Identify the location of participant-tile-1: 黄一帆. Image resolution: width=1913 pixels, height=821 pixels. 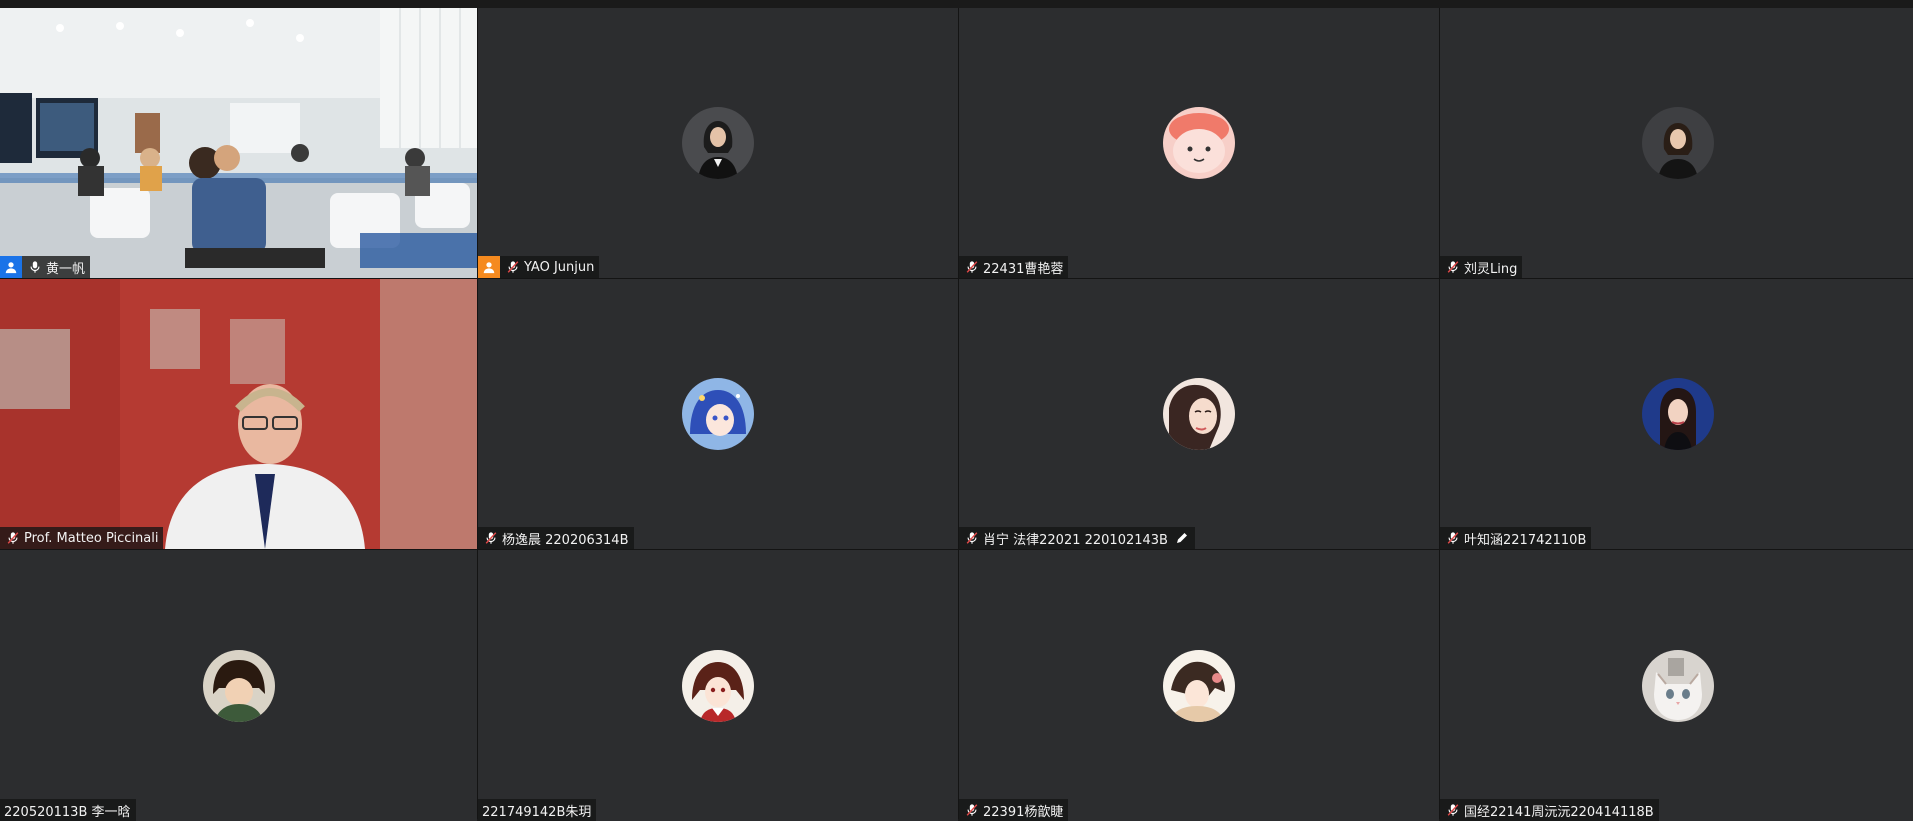
(238, 143).